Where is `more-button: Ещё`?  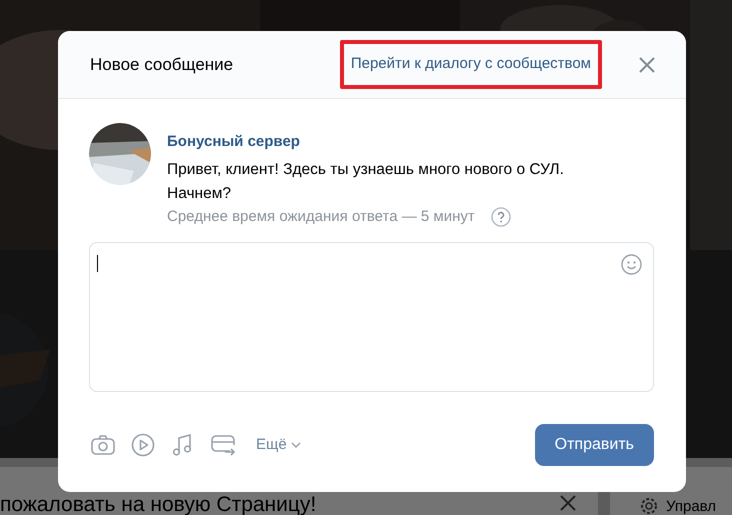 more-button: Ещё is located at coordinates (275, 445).